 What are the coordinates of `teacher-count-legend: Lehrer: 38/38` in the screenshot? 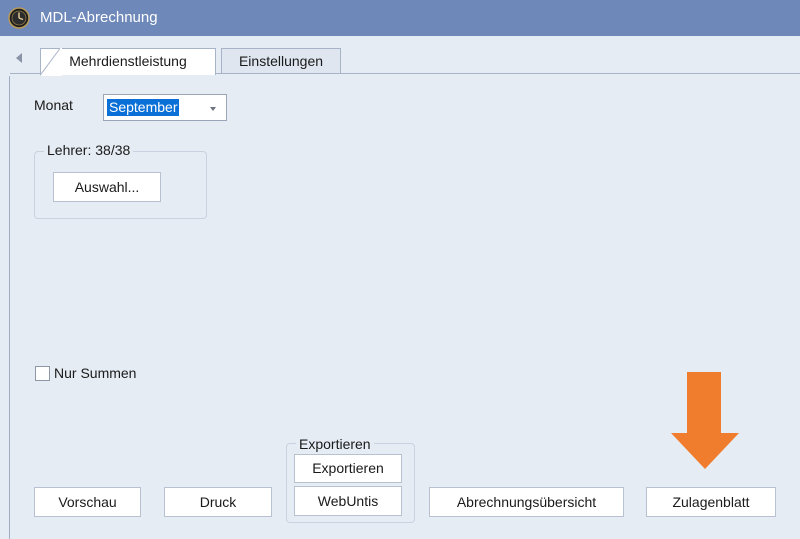 It's located at (89, 150).